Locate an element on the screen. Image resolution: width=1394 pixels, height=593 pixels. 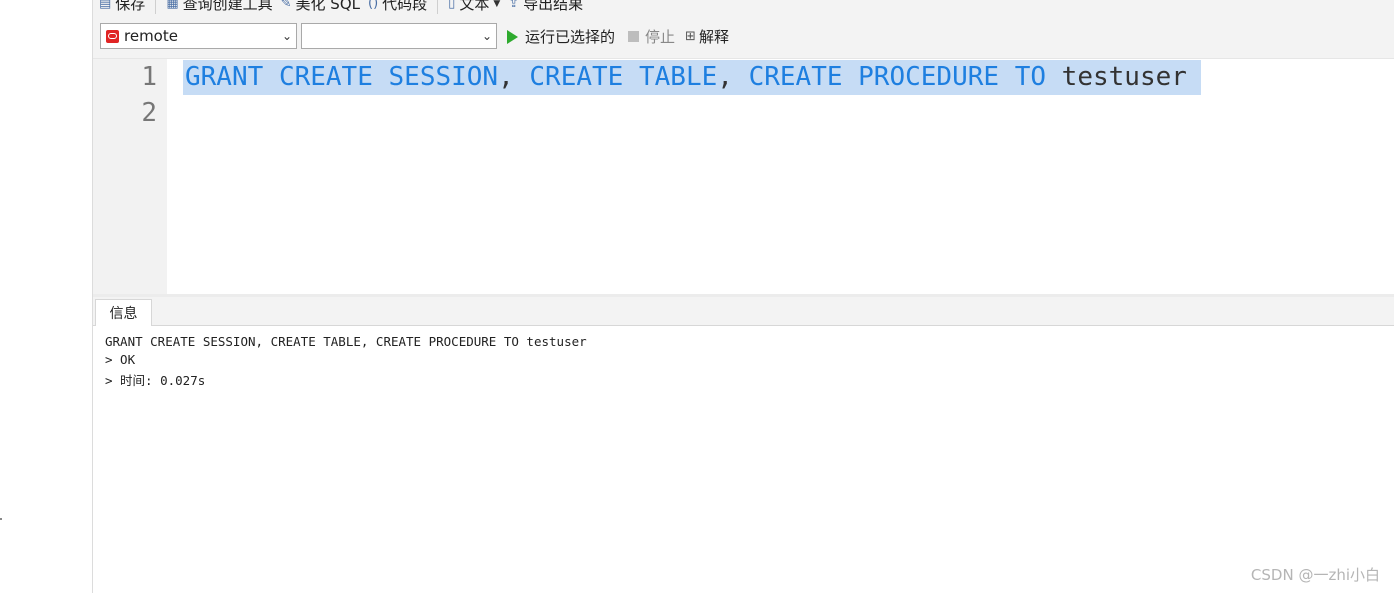
explain-icon: ⊞ is located at coordinates (690, 36).